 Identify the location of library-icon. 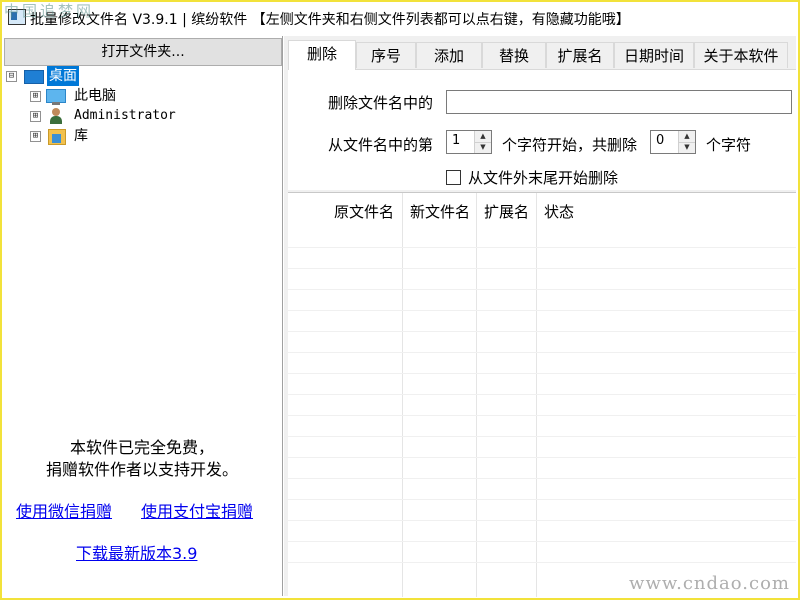
(57, 137).